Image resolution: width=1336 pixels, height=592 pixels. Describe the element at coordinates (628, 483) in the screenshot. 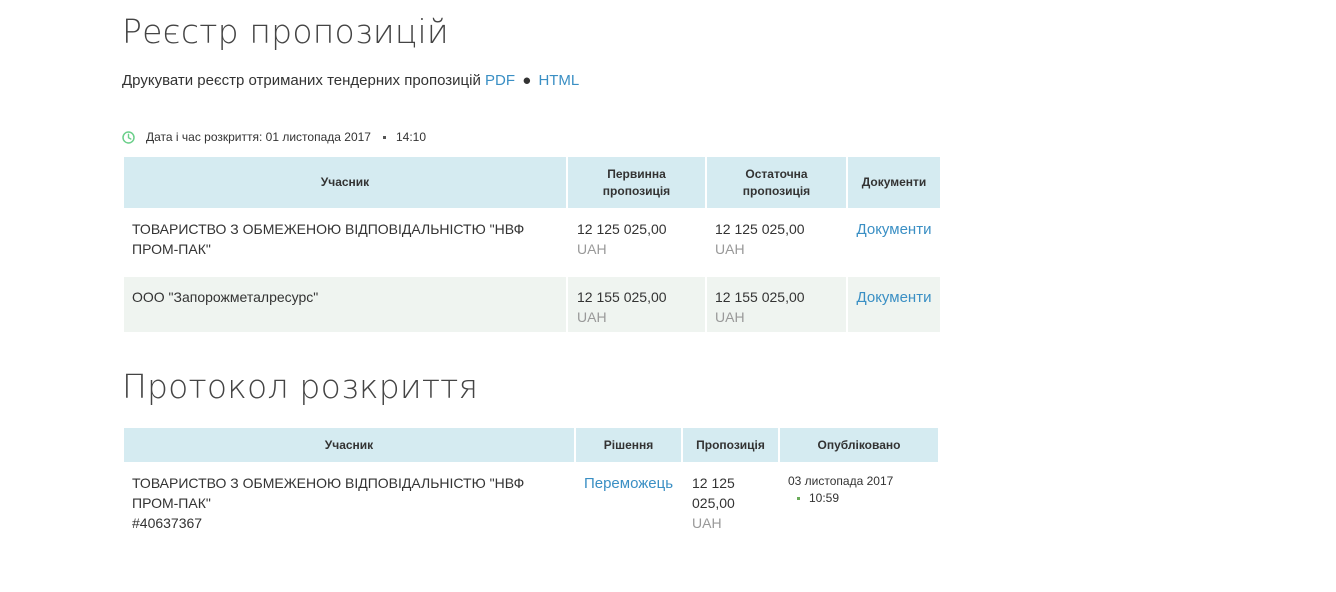

I see `decision-link: Переможець` at that location.